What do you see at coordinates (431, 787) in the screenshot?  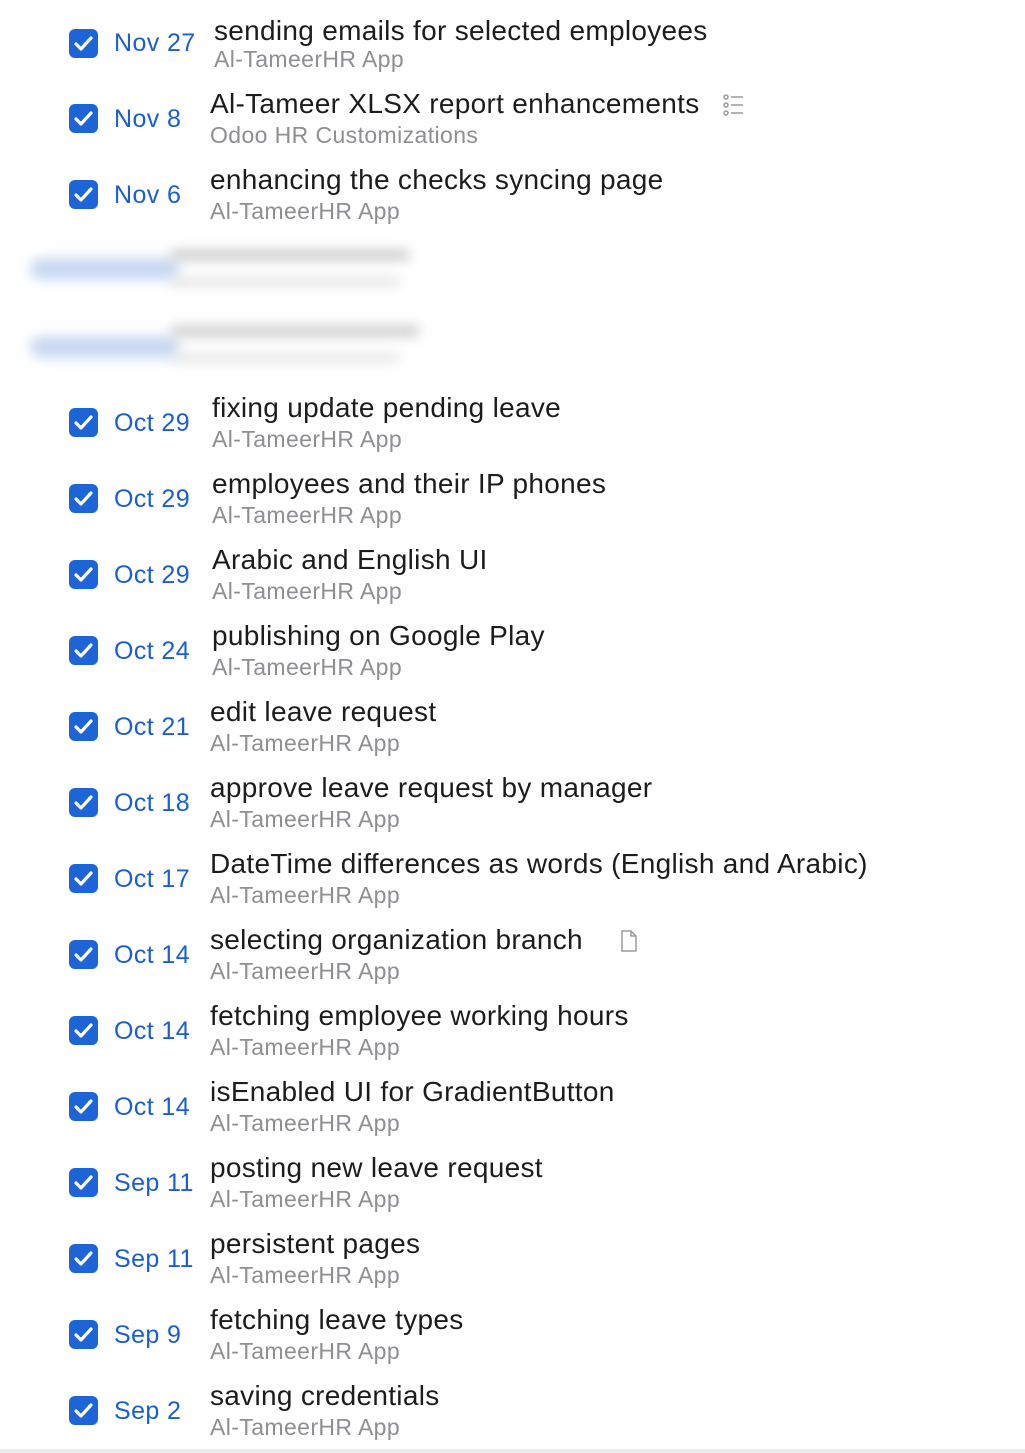 I see `task-title: approve leave request by manager` at bounding box center [431, 787].